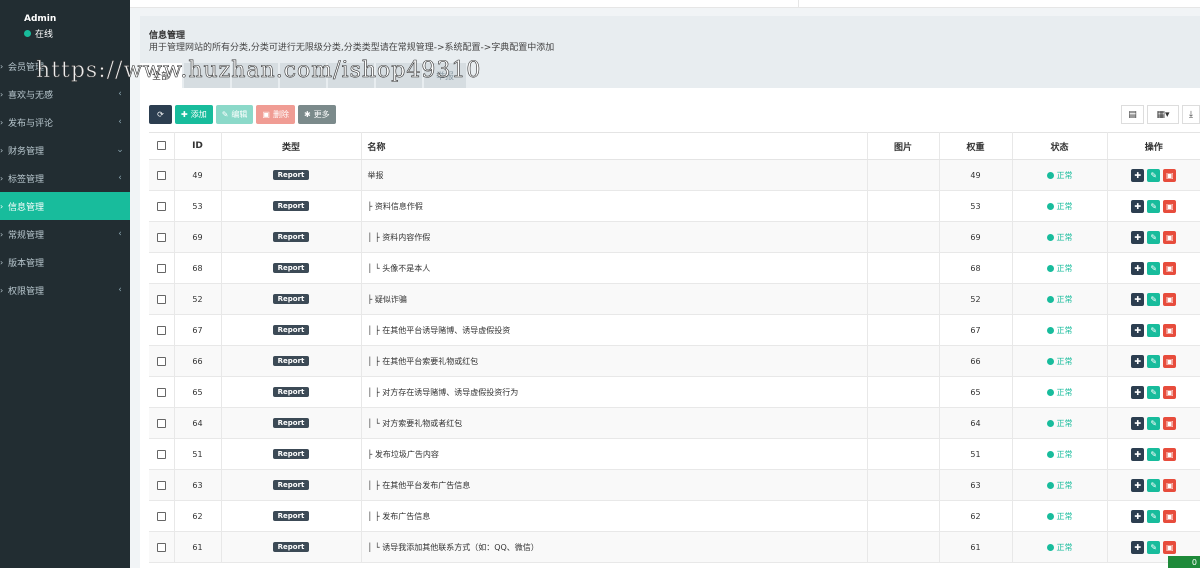 The width and height of the screenshot is (1200, 568). I want to click on sidebar-item: › 常规管理 ‹, so click(65, 234).